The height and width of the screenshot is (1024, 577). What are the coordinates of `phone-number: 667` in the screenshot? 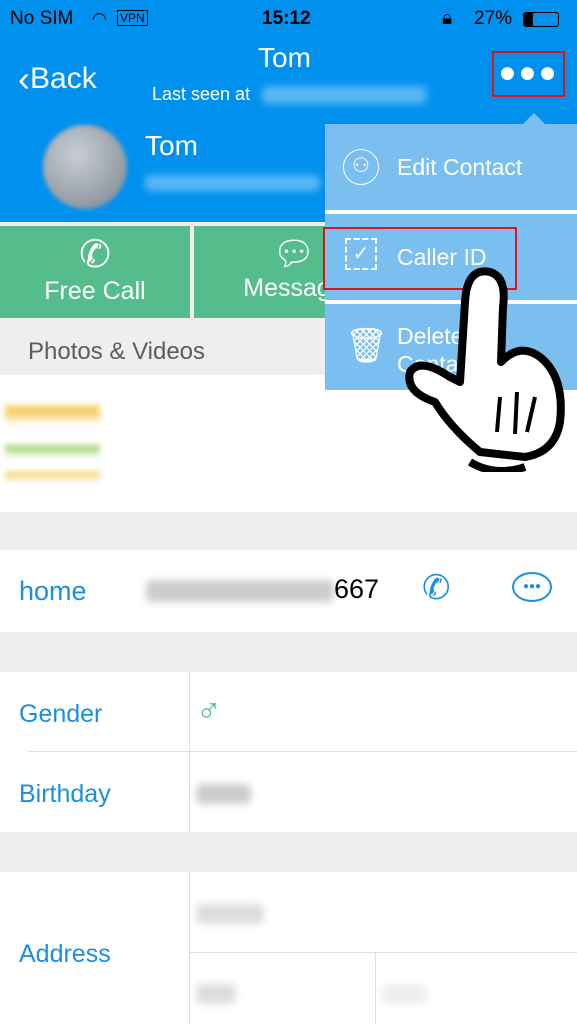 It's located at (357, 589).